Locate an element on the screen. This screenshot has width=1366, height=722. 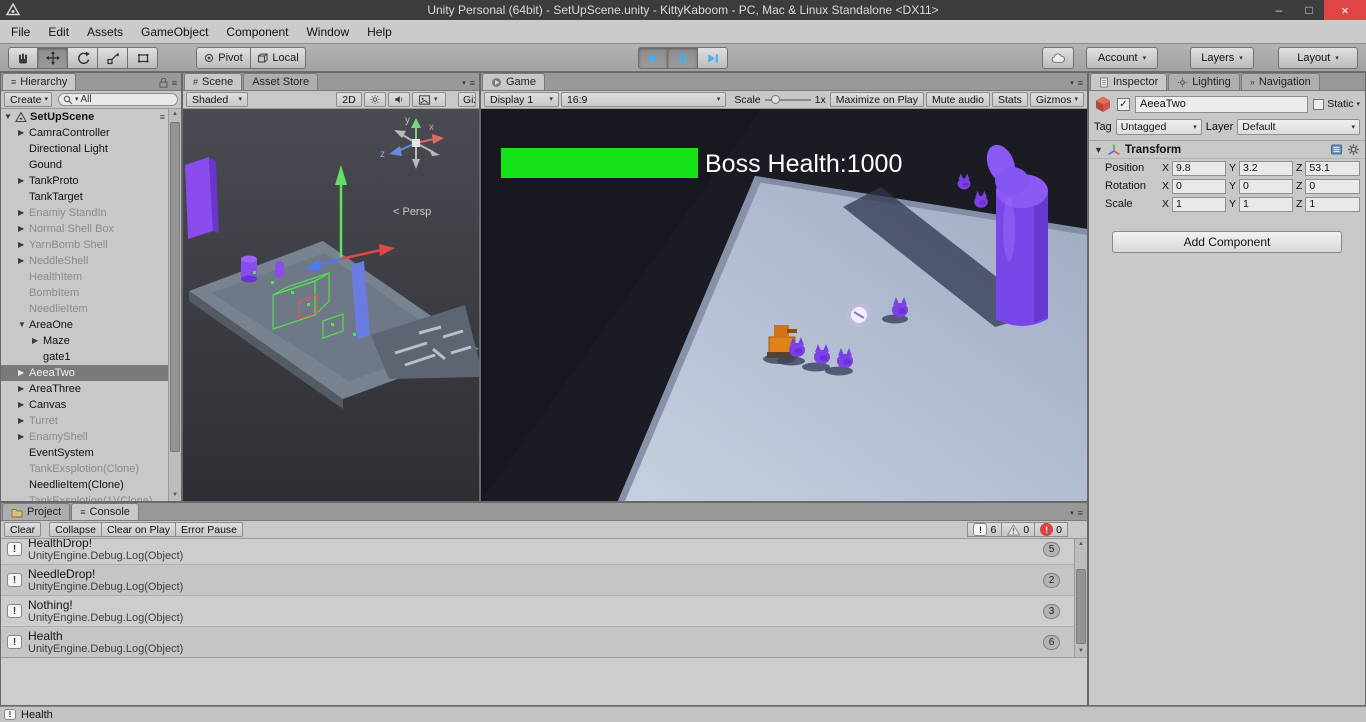
layout-dropdown: Layout ▾ is located at coordinates (1318, 58).